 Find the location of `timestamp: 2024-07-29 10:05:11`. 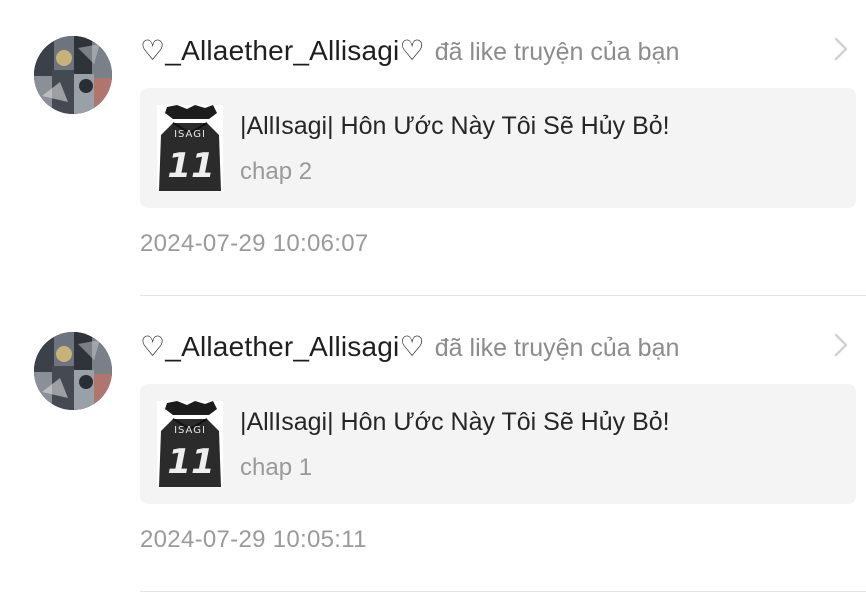

timestamp: 2024-07-29 10:05:11 is located at coordinates (253, 539).